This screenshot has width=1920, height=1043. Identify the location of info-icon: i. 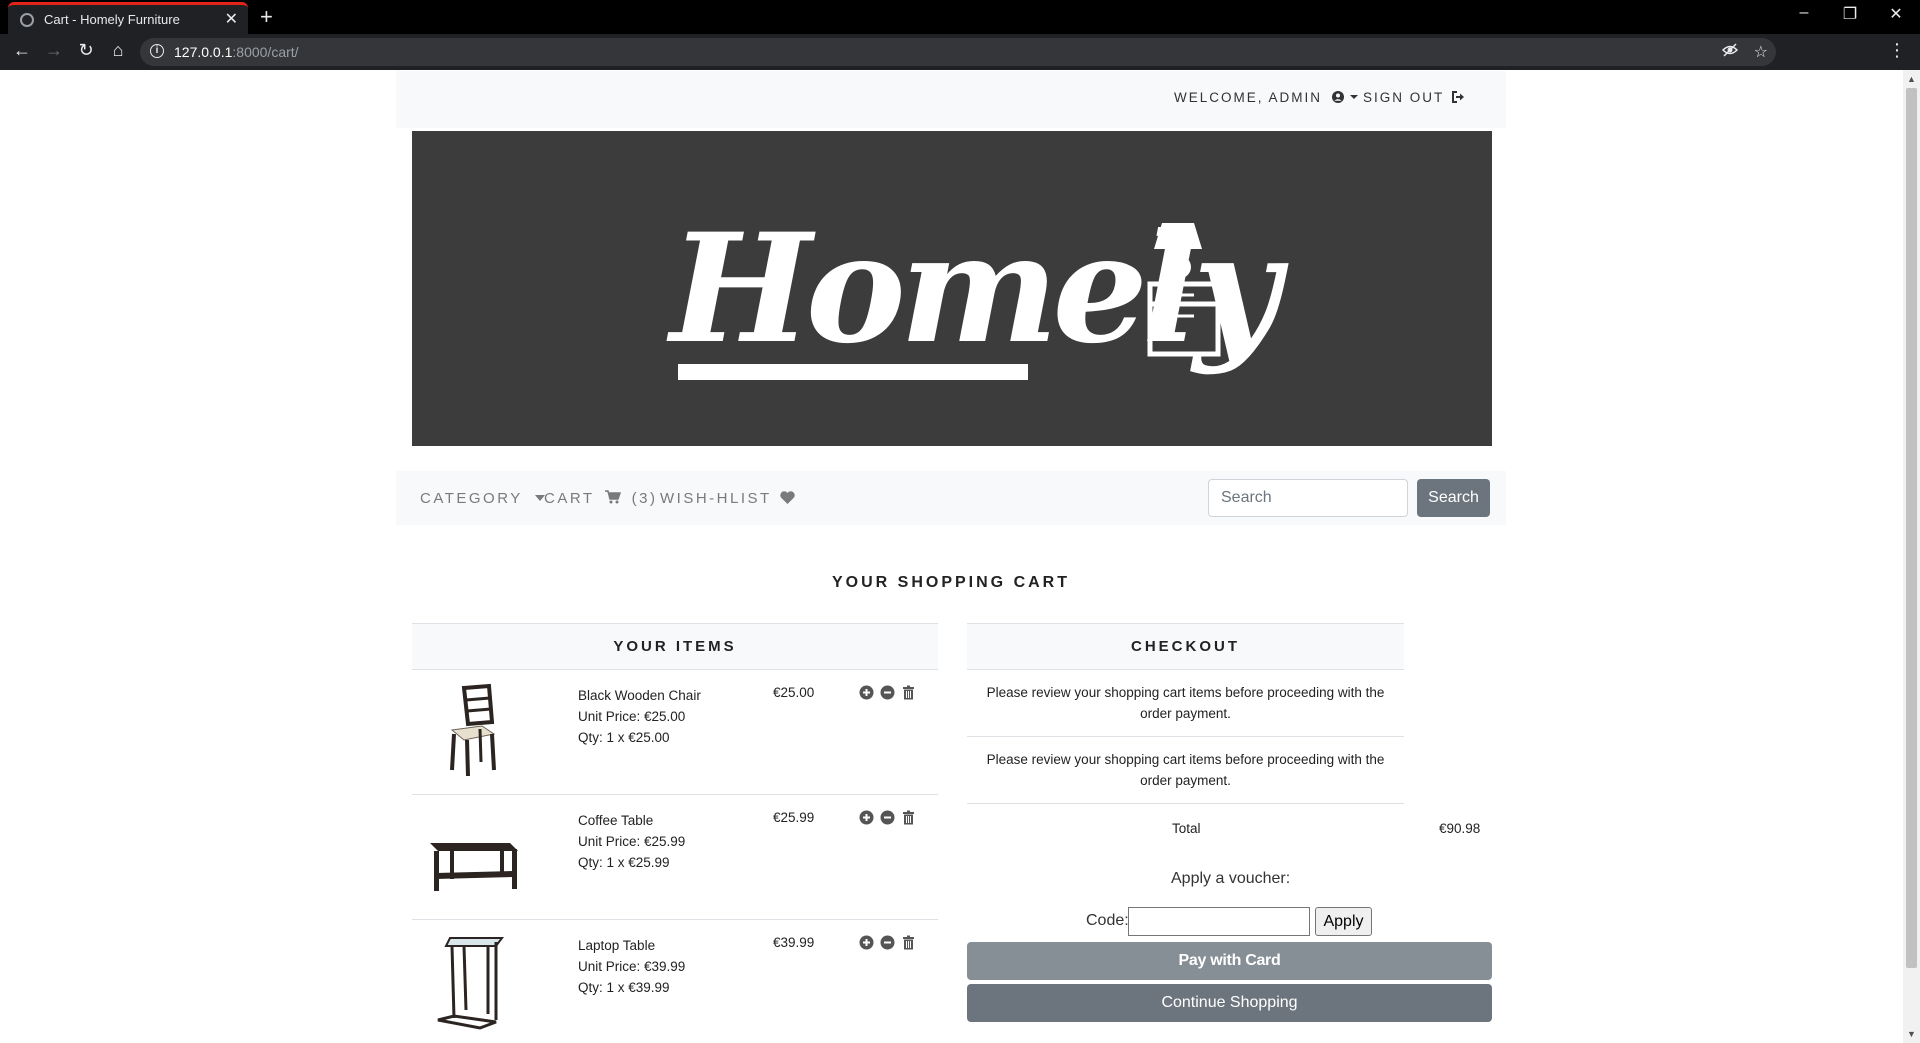
(157, 51).